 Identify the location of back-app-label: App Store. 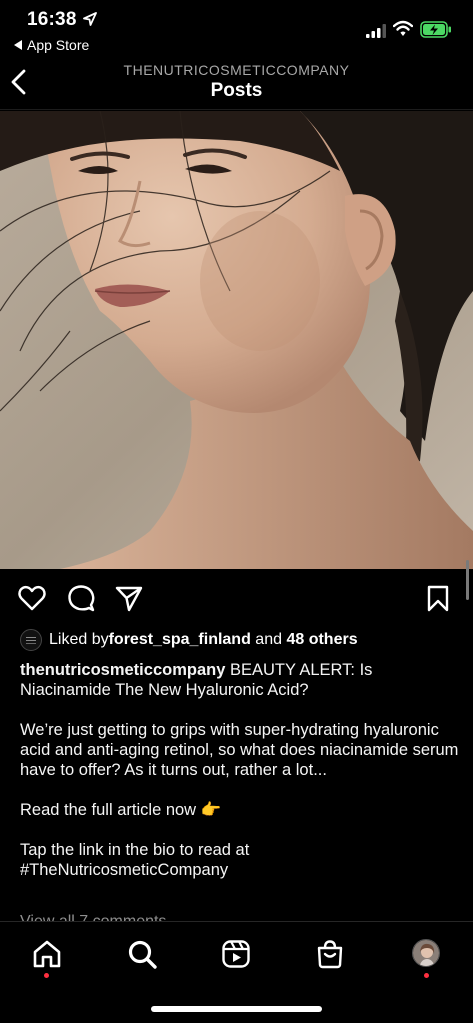
(58, 45).